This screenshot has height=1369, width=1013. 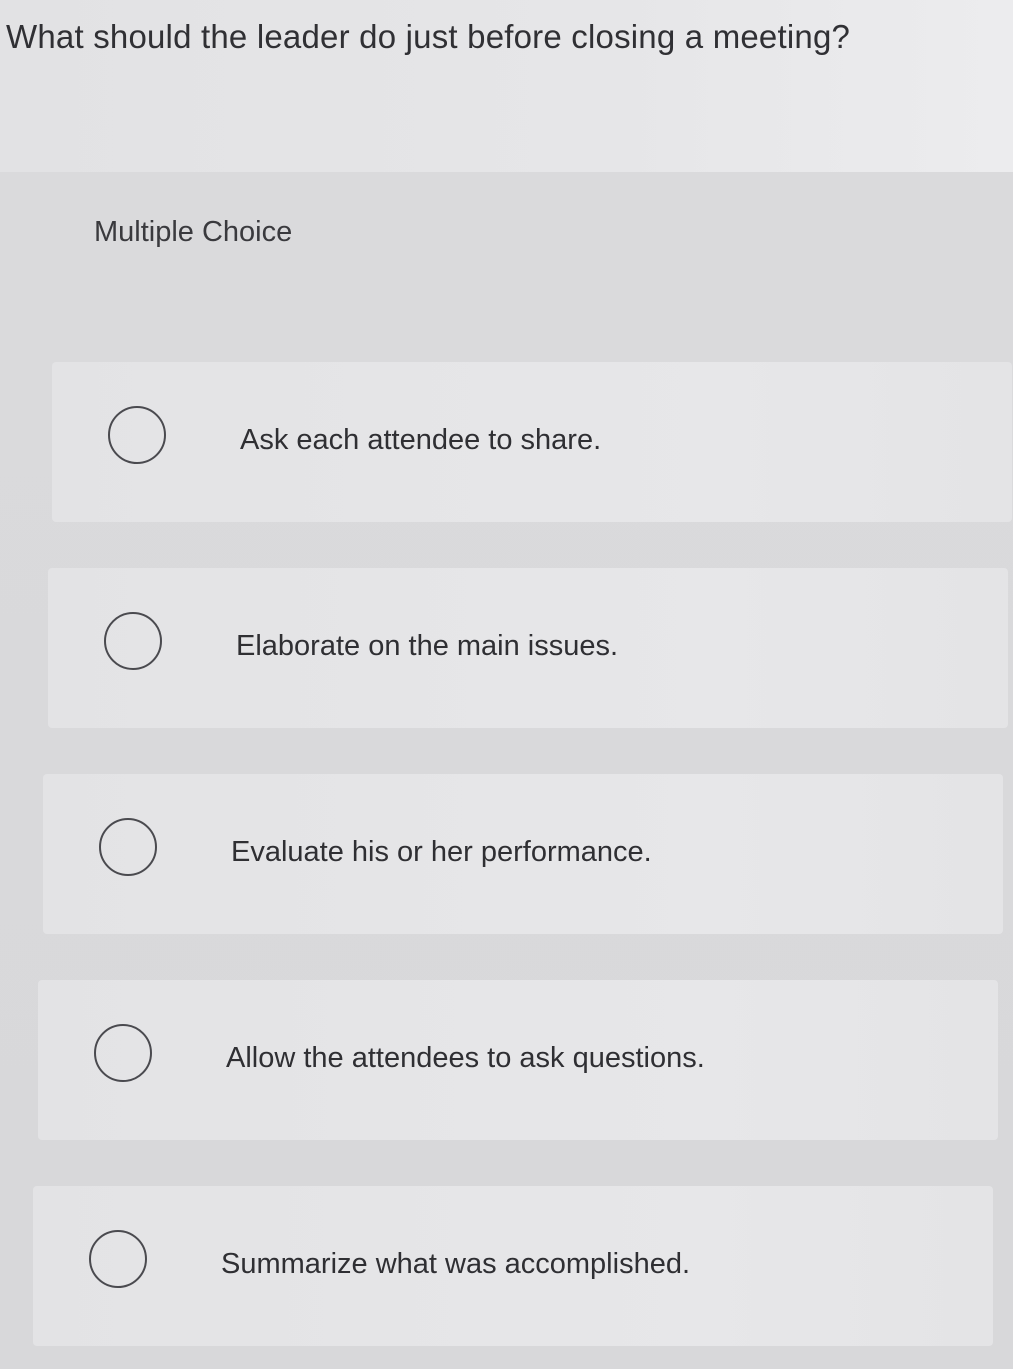 I want to click on answer-option-label: Summarize what was accomplished., so click(x=456, y=1264).